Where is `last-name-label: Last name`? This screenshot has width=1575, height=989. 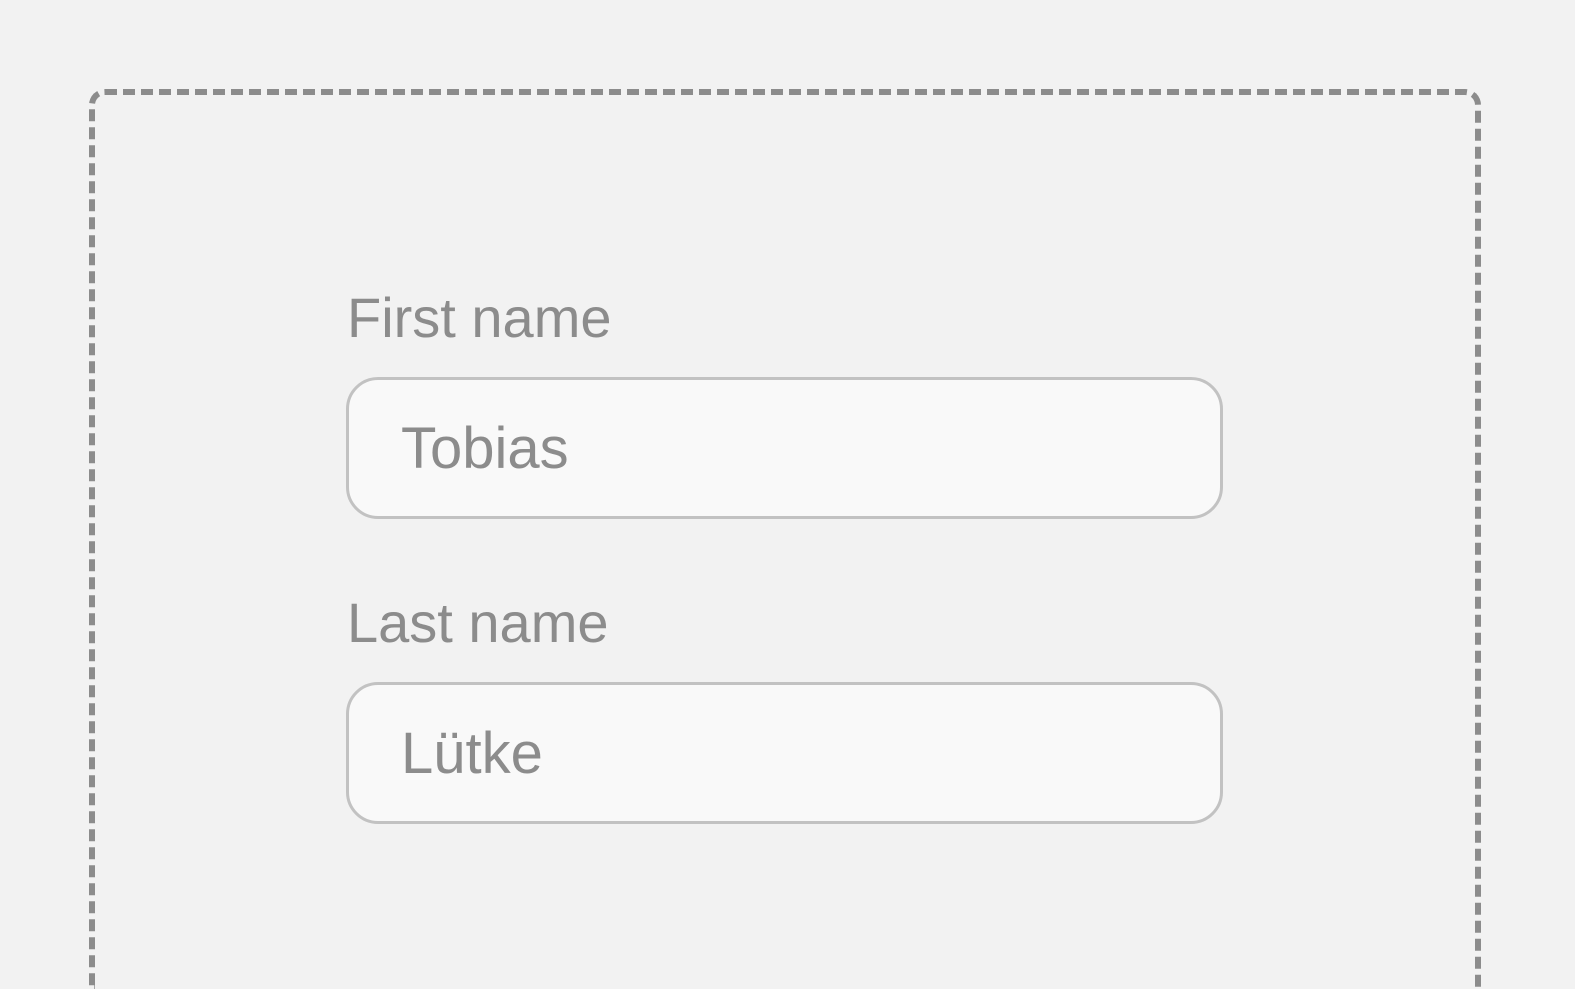
last-name-label: Last name is located at coordinates (478, 622).